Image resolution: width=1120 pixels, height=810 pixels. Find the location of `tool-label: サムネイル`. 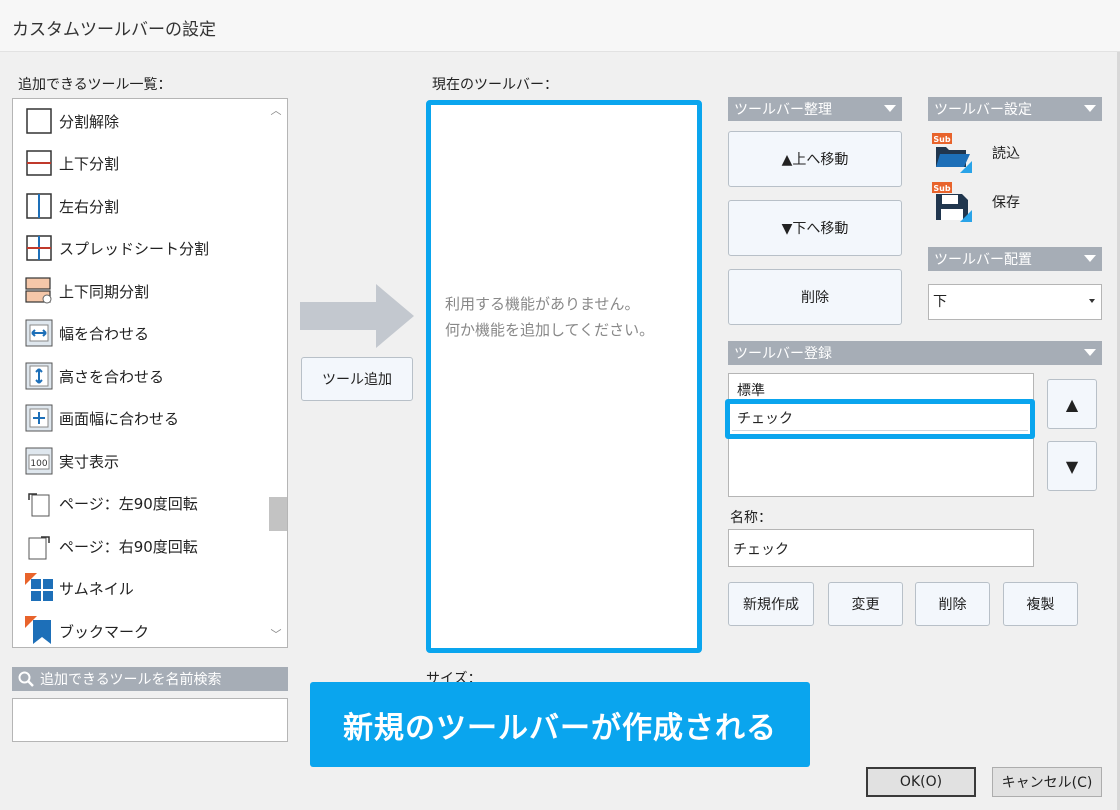

tool-label: サムネイル is located at coordinates (96, 588).